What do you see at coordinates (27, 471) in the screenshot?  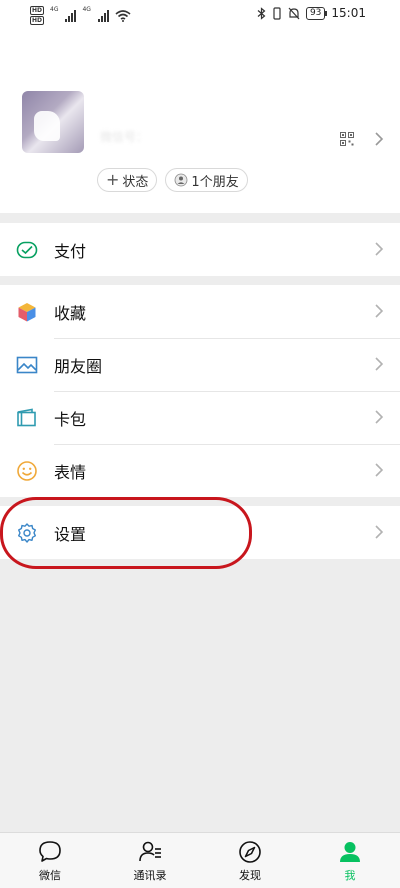 I see `smiley-face-icon` at bounding box center [27, 471].